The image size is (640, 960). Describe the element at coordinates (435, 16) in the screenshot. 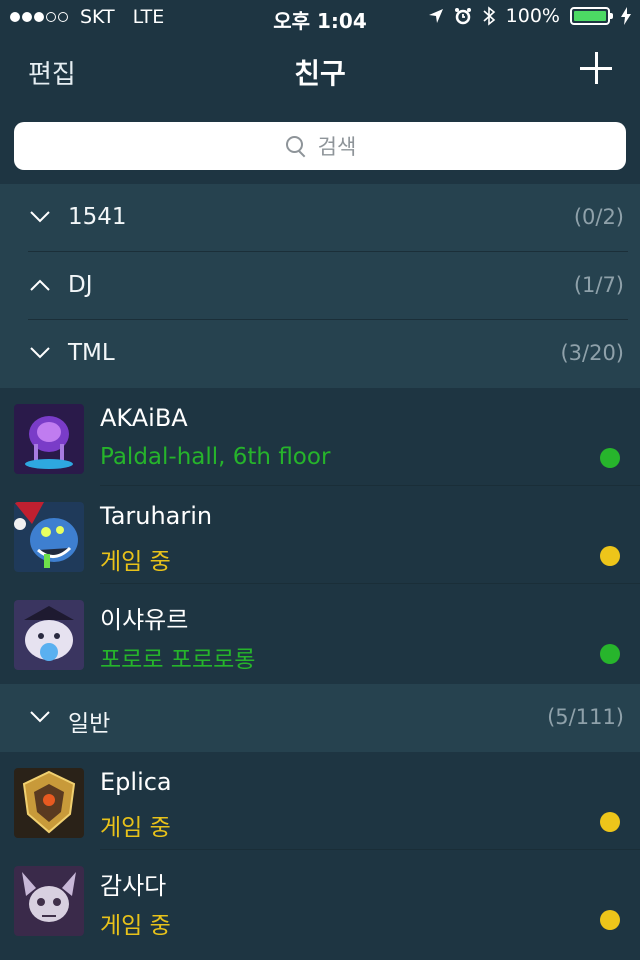

I see `location-arrow-icon` at that location.